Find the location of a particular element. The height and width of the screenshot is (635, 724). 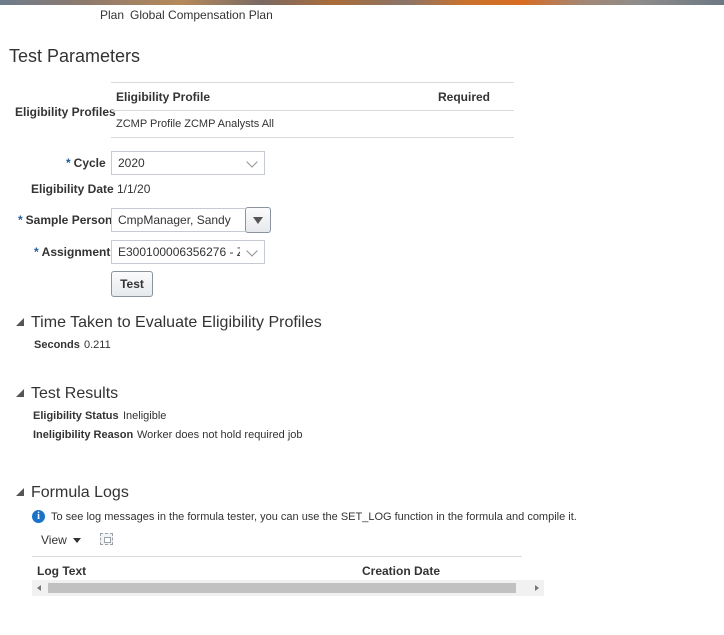

horizontal-scrollbar is located at coordinates (288, 588).